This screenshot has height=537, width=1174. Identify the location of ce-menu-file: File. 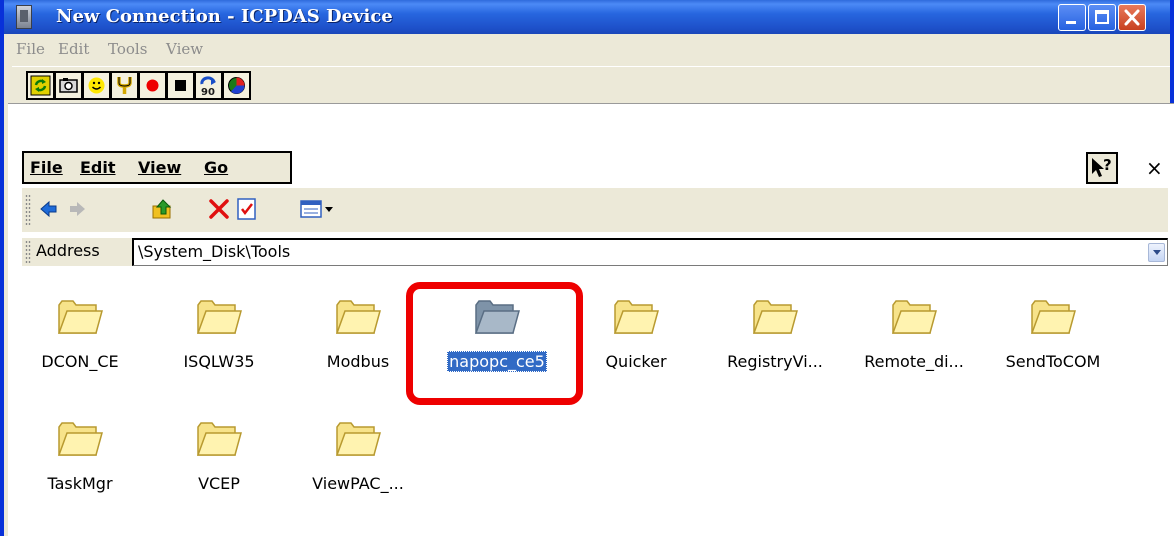
(46, 167).